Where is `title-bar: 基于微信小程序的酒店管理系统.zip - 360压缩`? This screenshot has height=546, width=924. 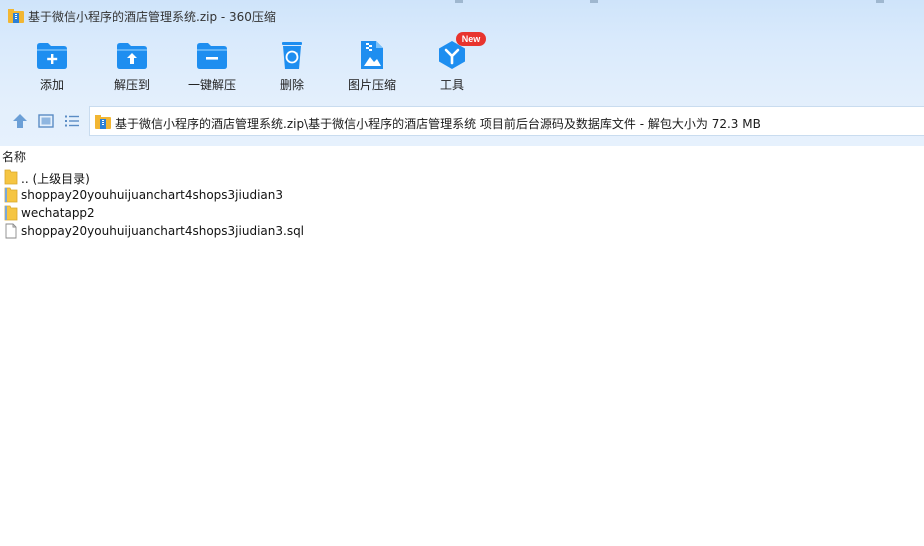
title-bar: 基于微信小程序的酒店管理系统.zip - 360压缩 is located at coordinates (462, 16).